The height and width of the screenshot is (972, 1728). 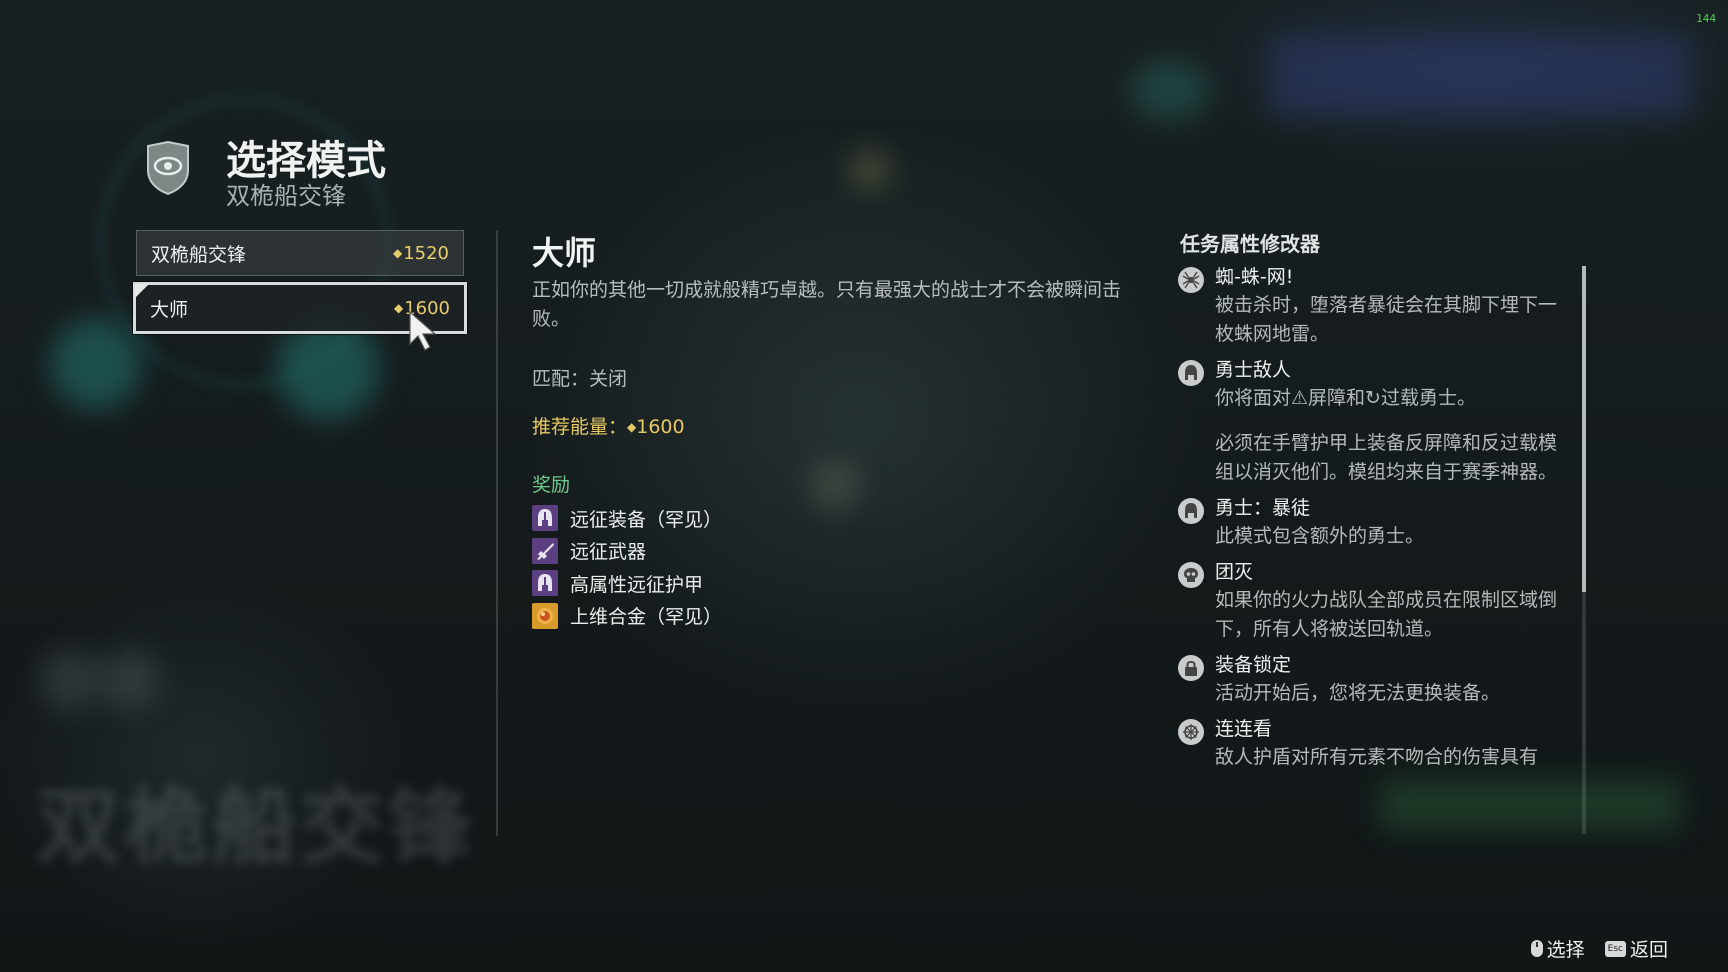 I want to click on matchmaking-status: 匹配：关闭, so click(x=580, y=379).